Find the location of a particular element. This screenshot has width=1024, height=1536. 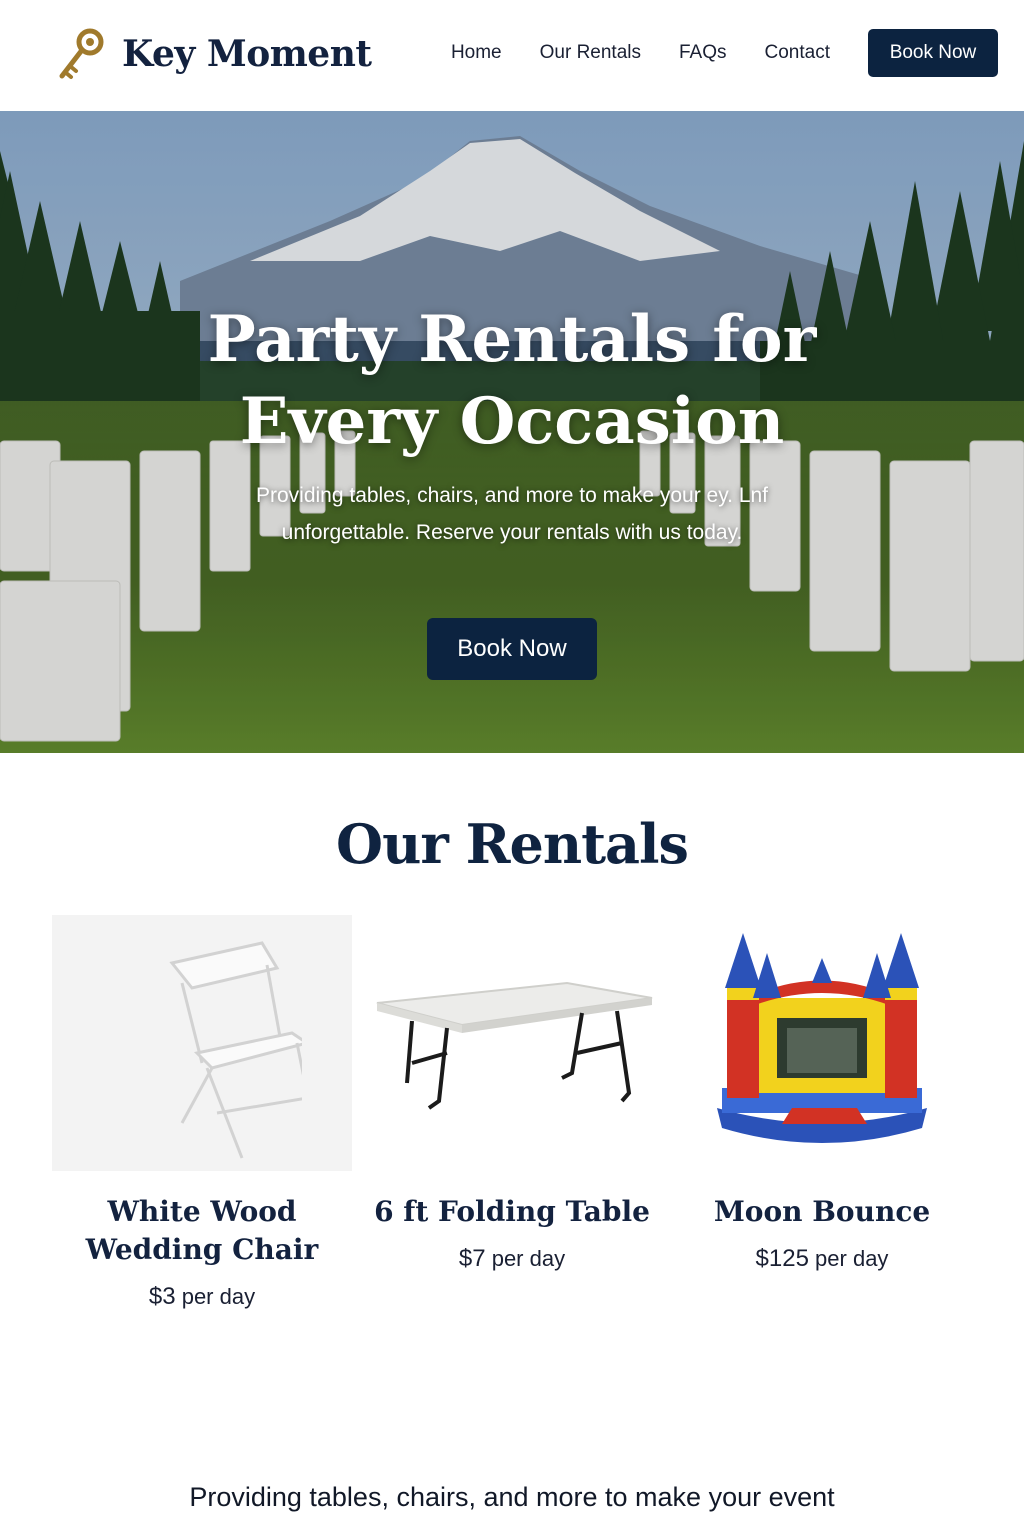

rental-card-moon-bounce: Moon Bounce $125 per day is located at coordinates (822, 1094).